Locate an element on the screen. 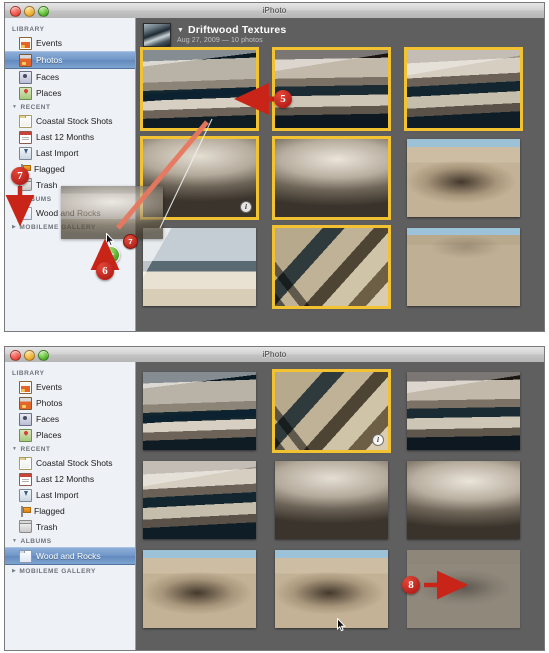 The height and width of the screenshot is (653, 549). sidebar-item-trash: Trash is located at coordinates (70, 527).